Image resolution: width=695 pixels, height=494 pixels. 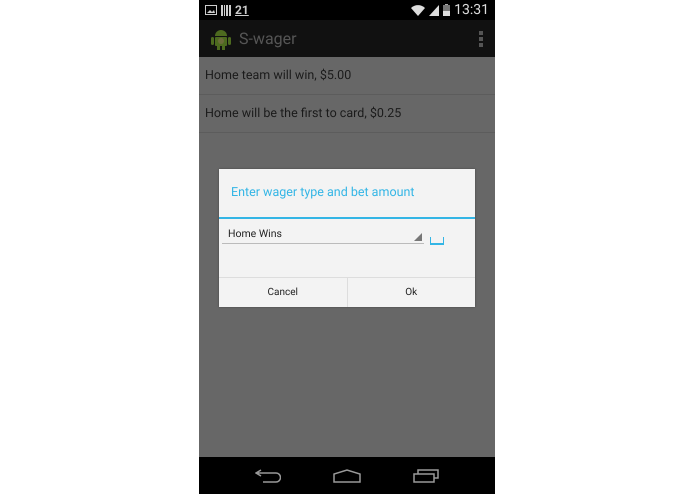 What do you see at coordinates (323, 235) in the screenshot?
I see `wager-type-dropdown: Home Wins` at bounding box center [323, 235].